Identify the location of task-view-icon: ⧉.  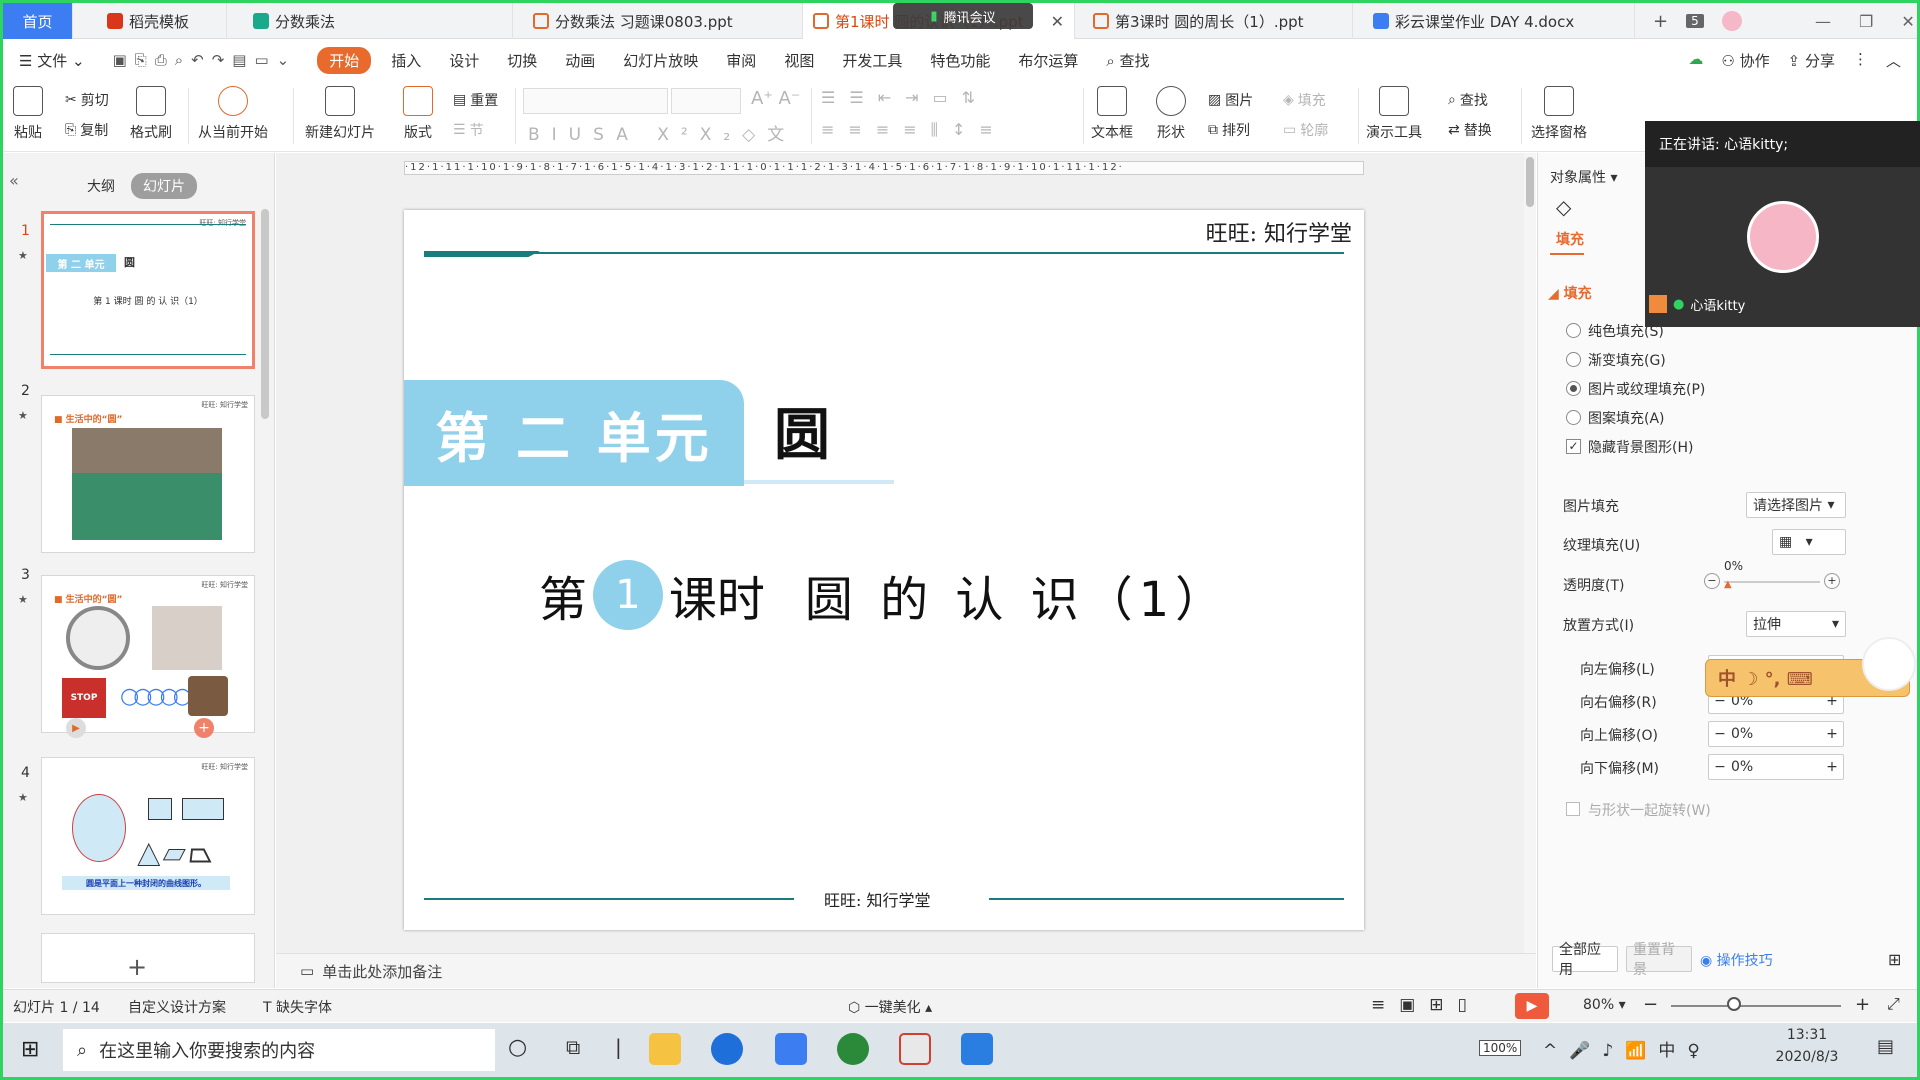
(573, 1047).